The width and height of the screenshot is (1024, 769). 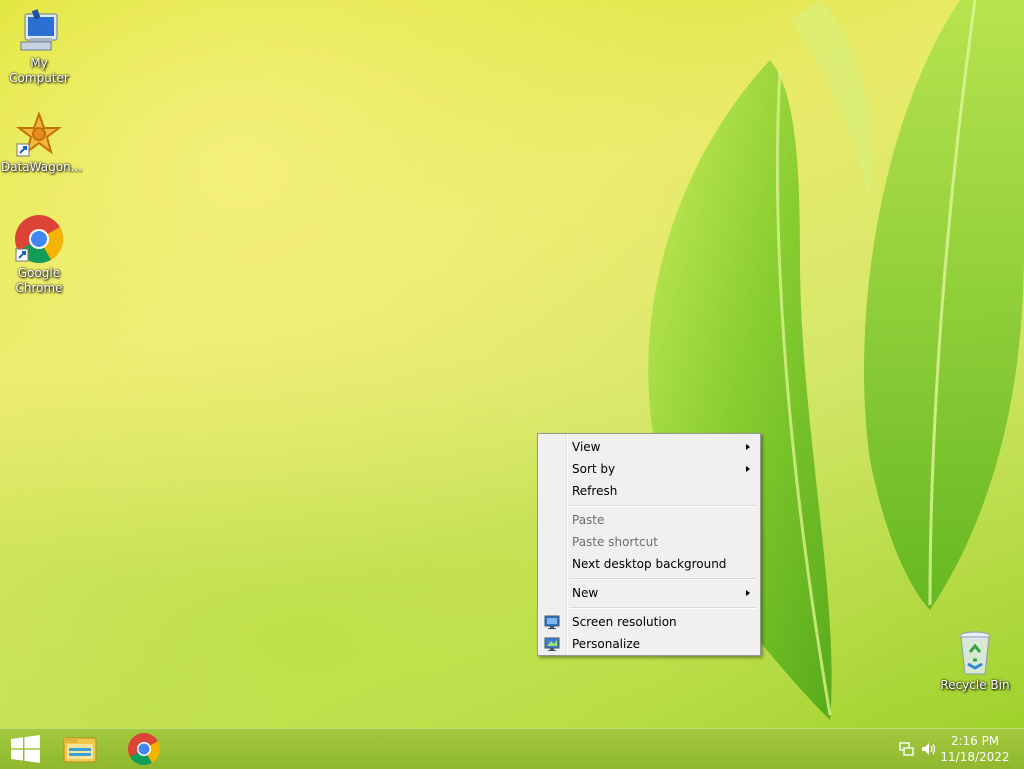 I want to click on menu-item-new: New, so click(x=649, y=593).